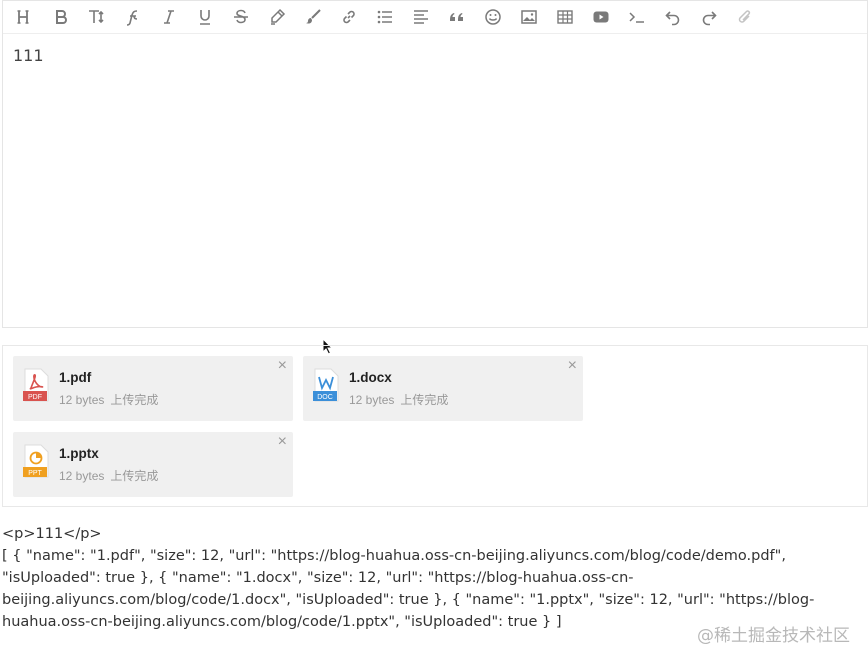  Describe the element at coordinates (349, 17) in the screenshot. I see `link-icon` at that location.